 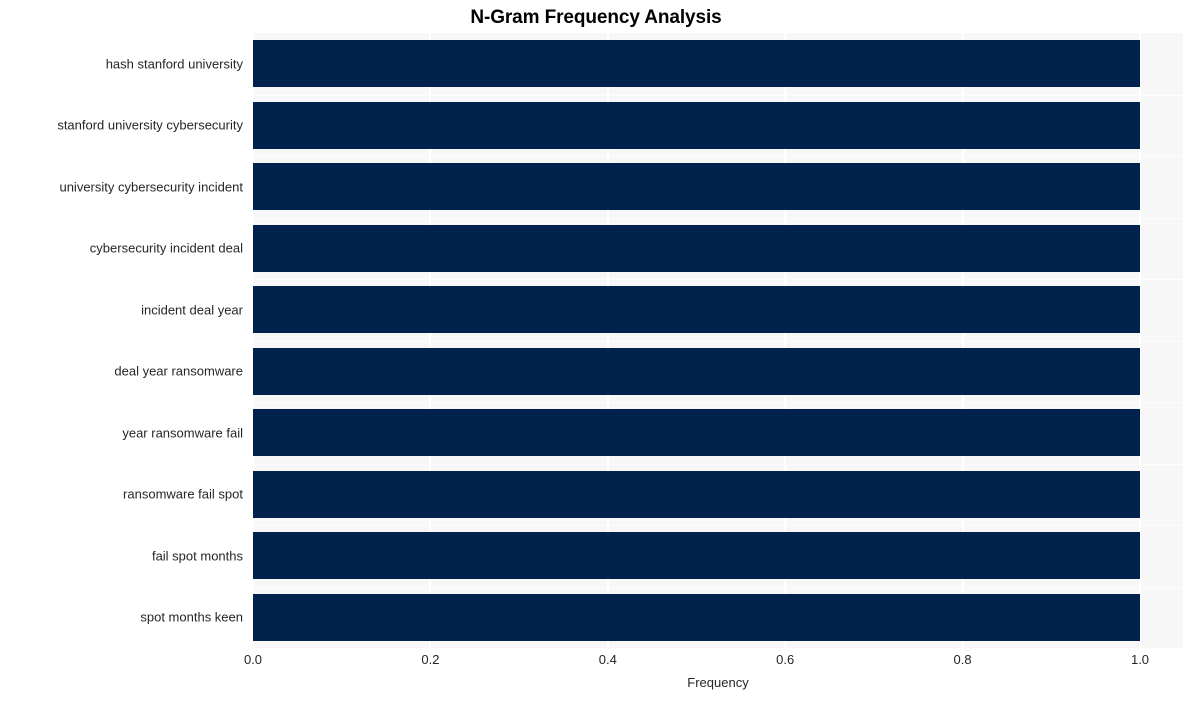 I want to click on y-tick-label: deal year ransomware, so click(x=178, y=371).